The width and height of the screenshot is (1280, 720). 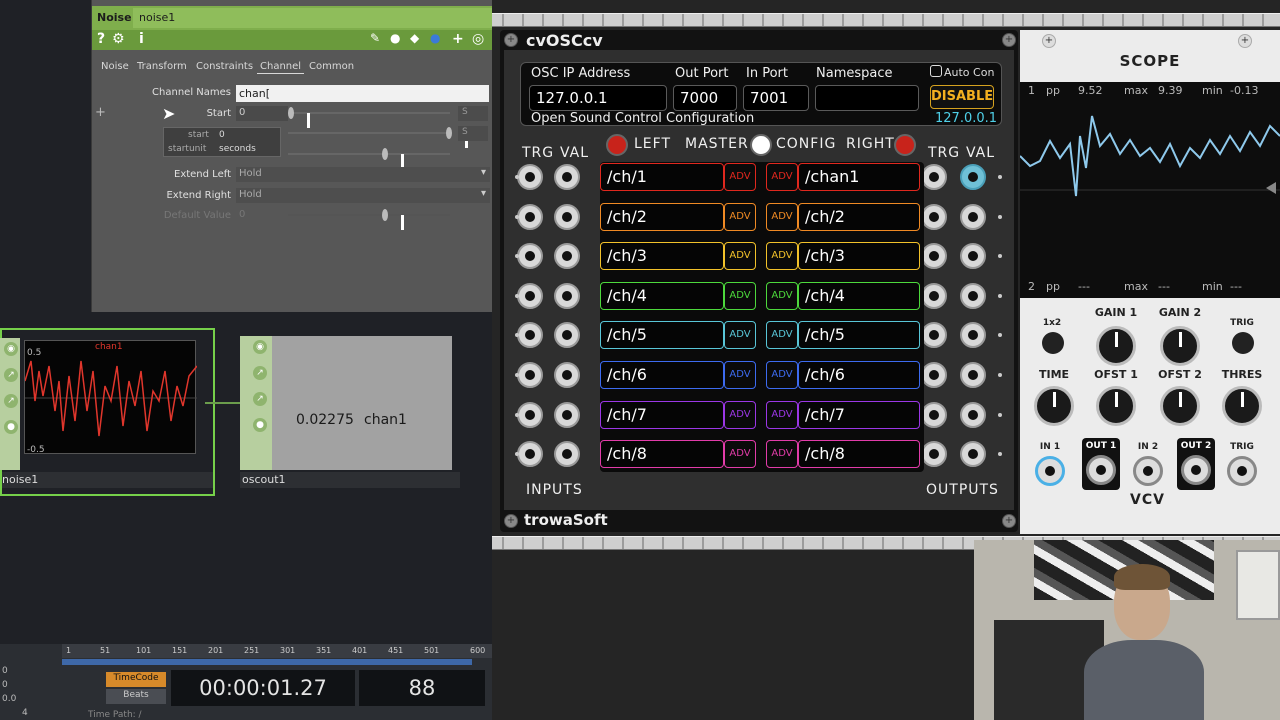 I want to click on left-adv-button-2: ADV, so click(x=740, y=216).